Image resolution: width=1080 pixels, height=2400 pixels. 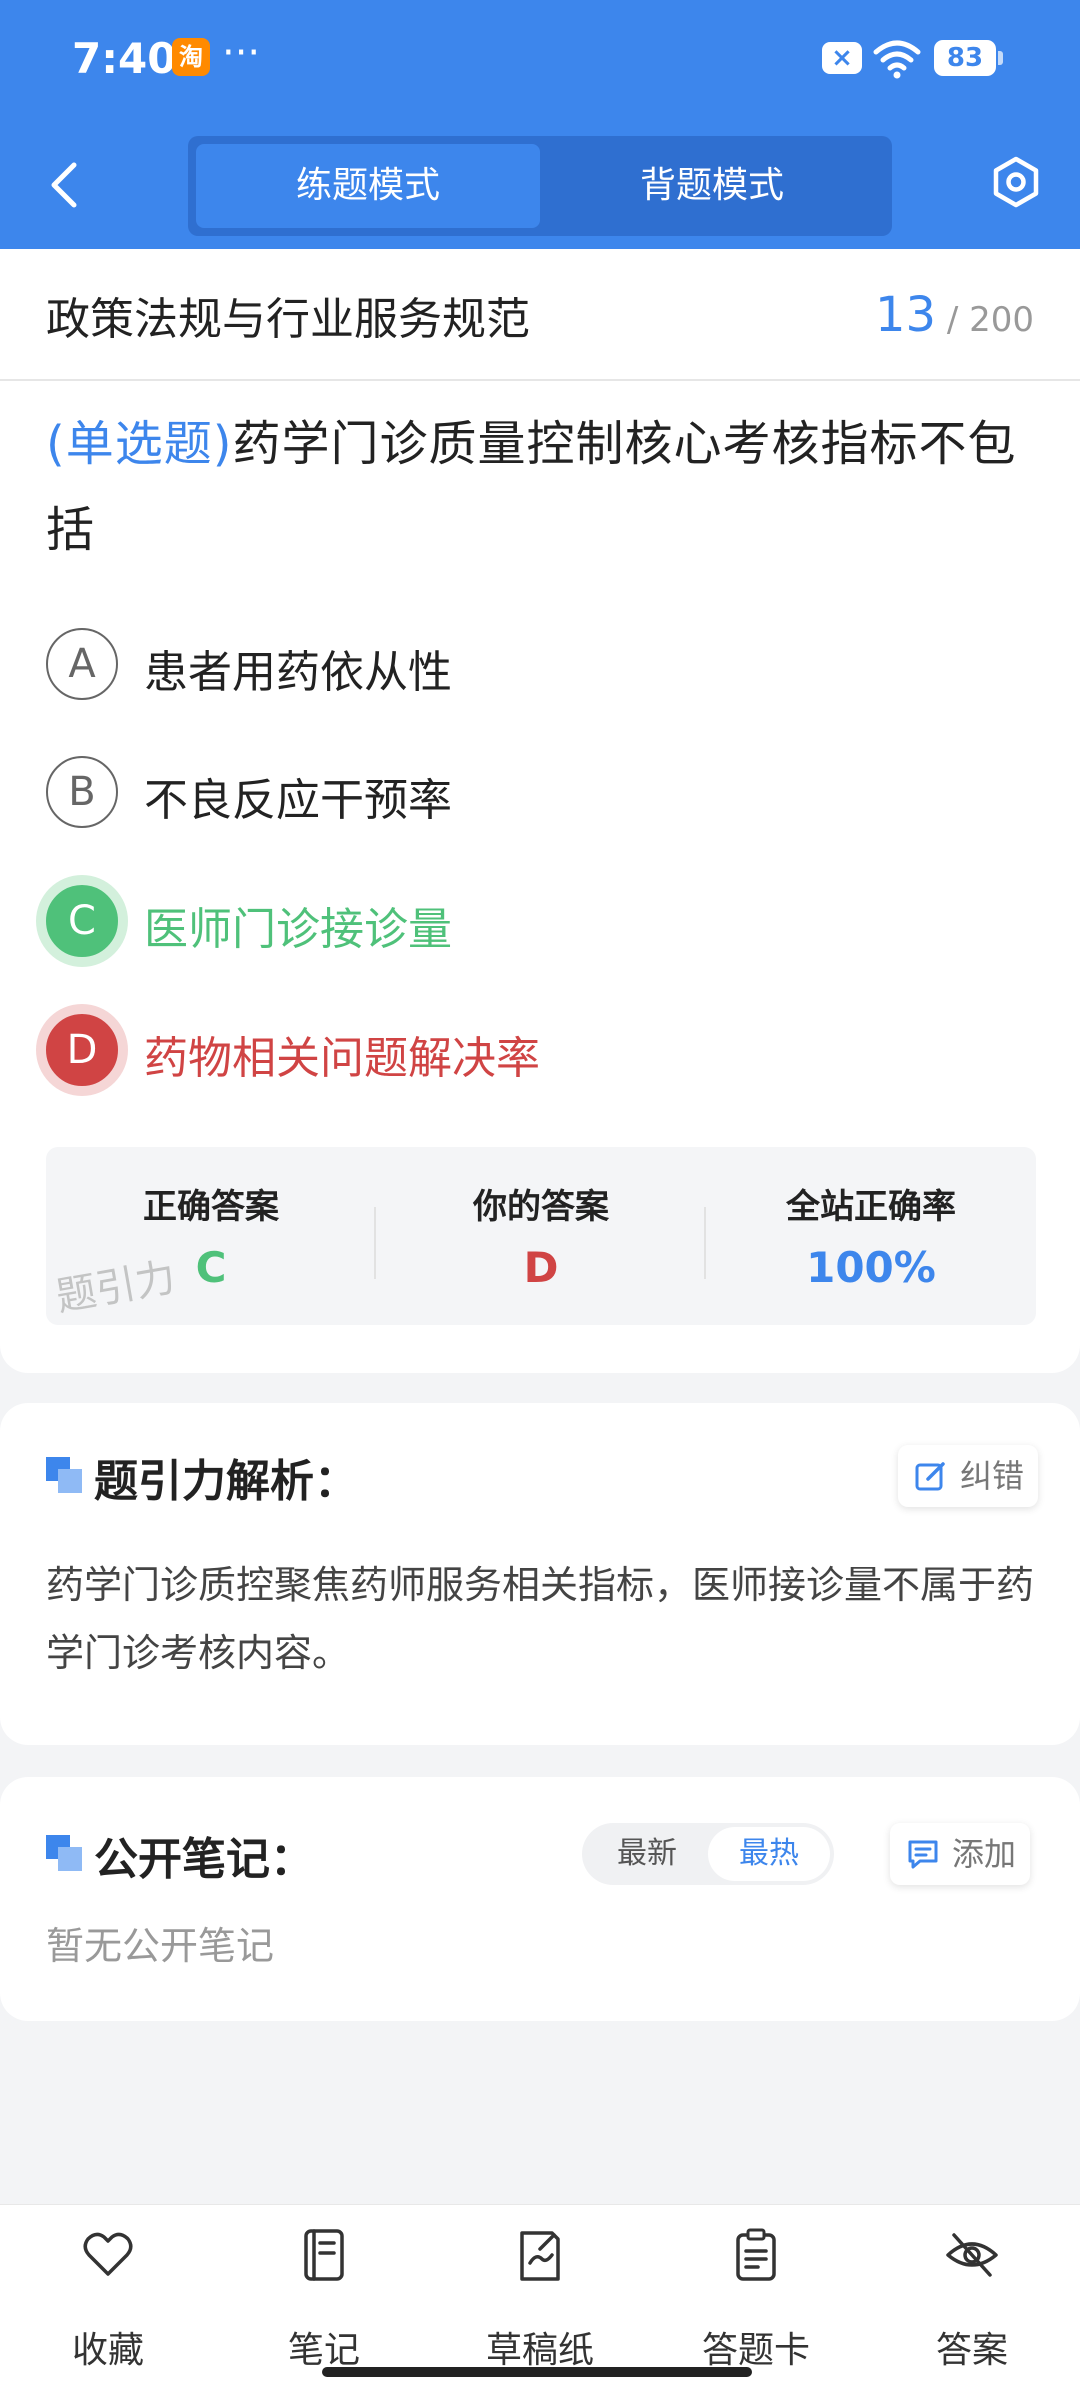 I want to click on option-text: 医师门诊接诊量, so click(x=298, y=929).